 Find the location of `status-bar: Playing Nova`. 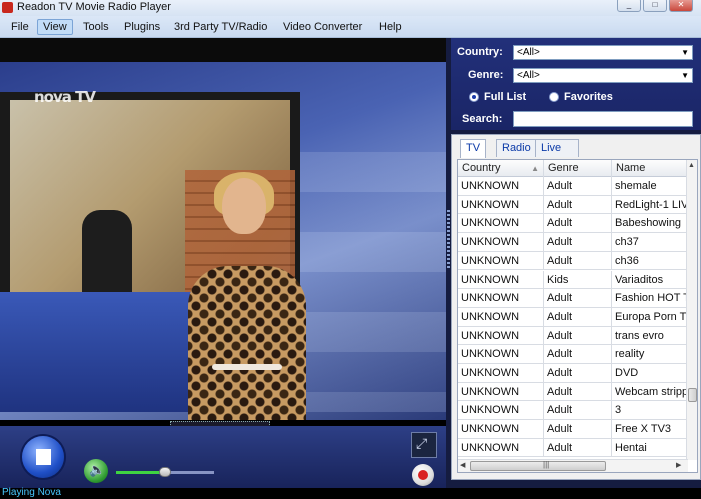

status-bar: Playing Nova is located at coordinates (350, 493).